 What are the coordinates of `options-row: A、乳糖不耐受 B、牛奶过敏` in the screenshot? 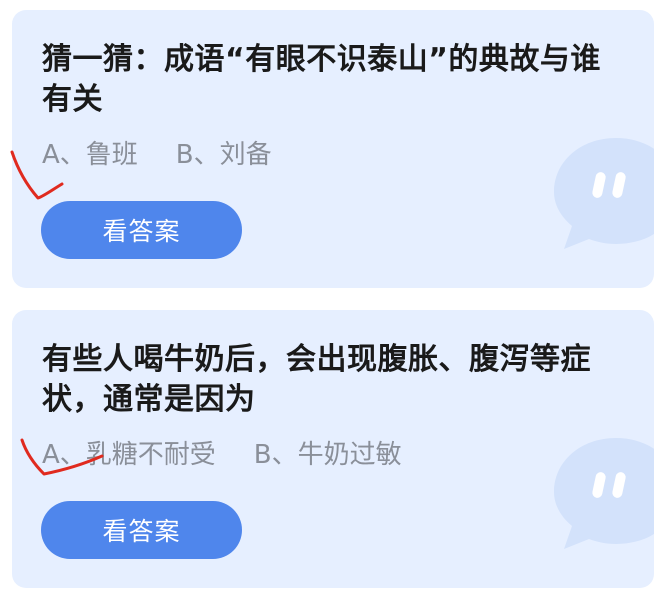 It's located at (222, 452).